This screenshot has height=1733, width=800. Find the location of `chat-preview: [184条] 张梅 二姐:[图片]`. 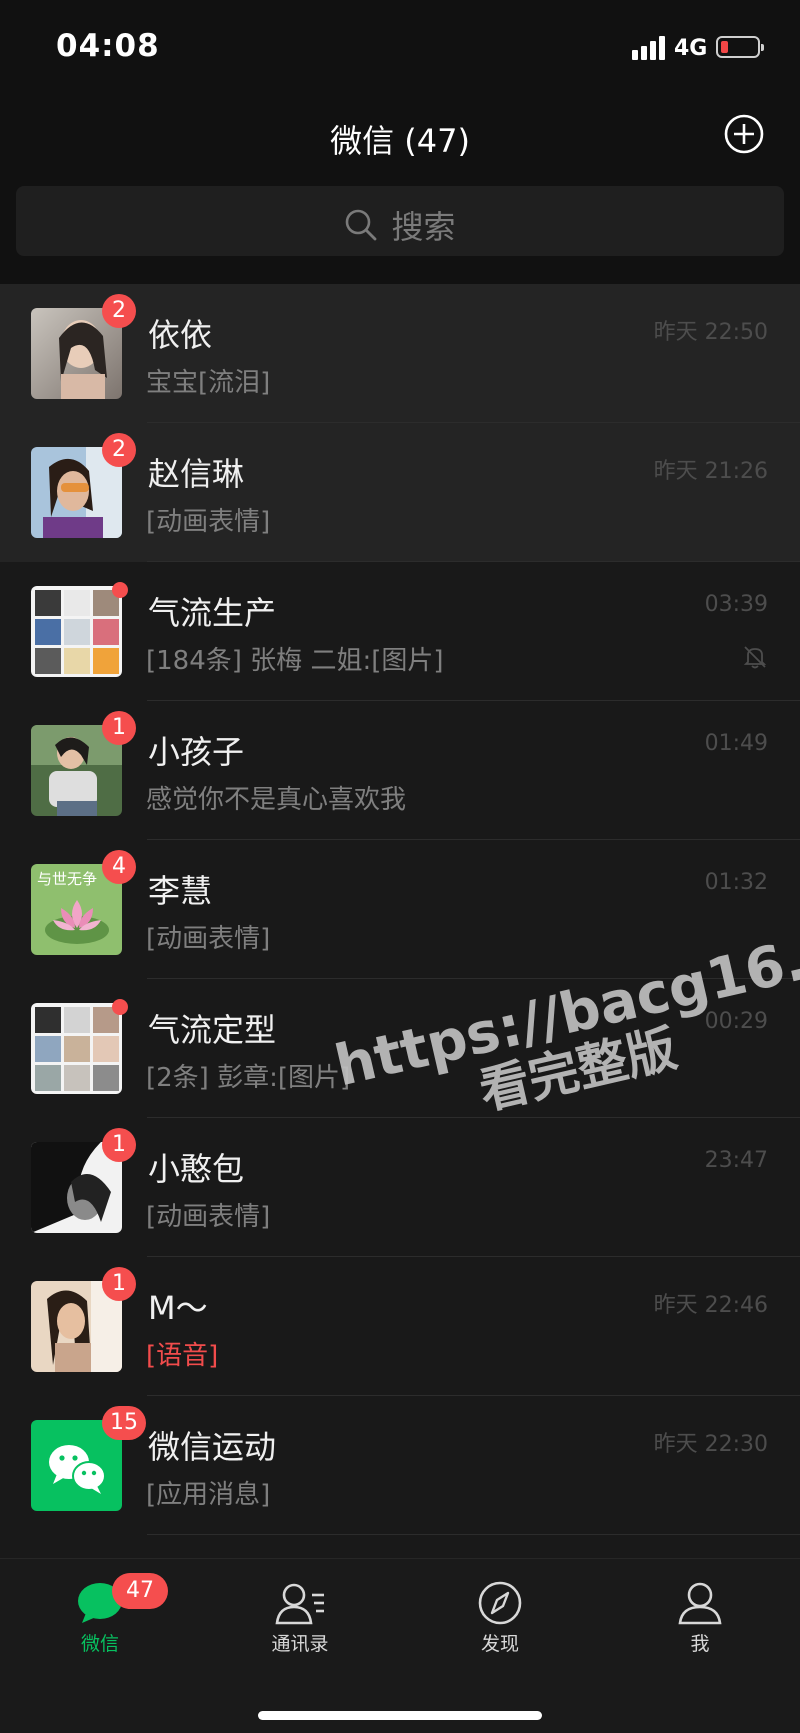

chat-preview: [184条] 张梅 二姐:[图片] is located at coordinates (295, 661).